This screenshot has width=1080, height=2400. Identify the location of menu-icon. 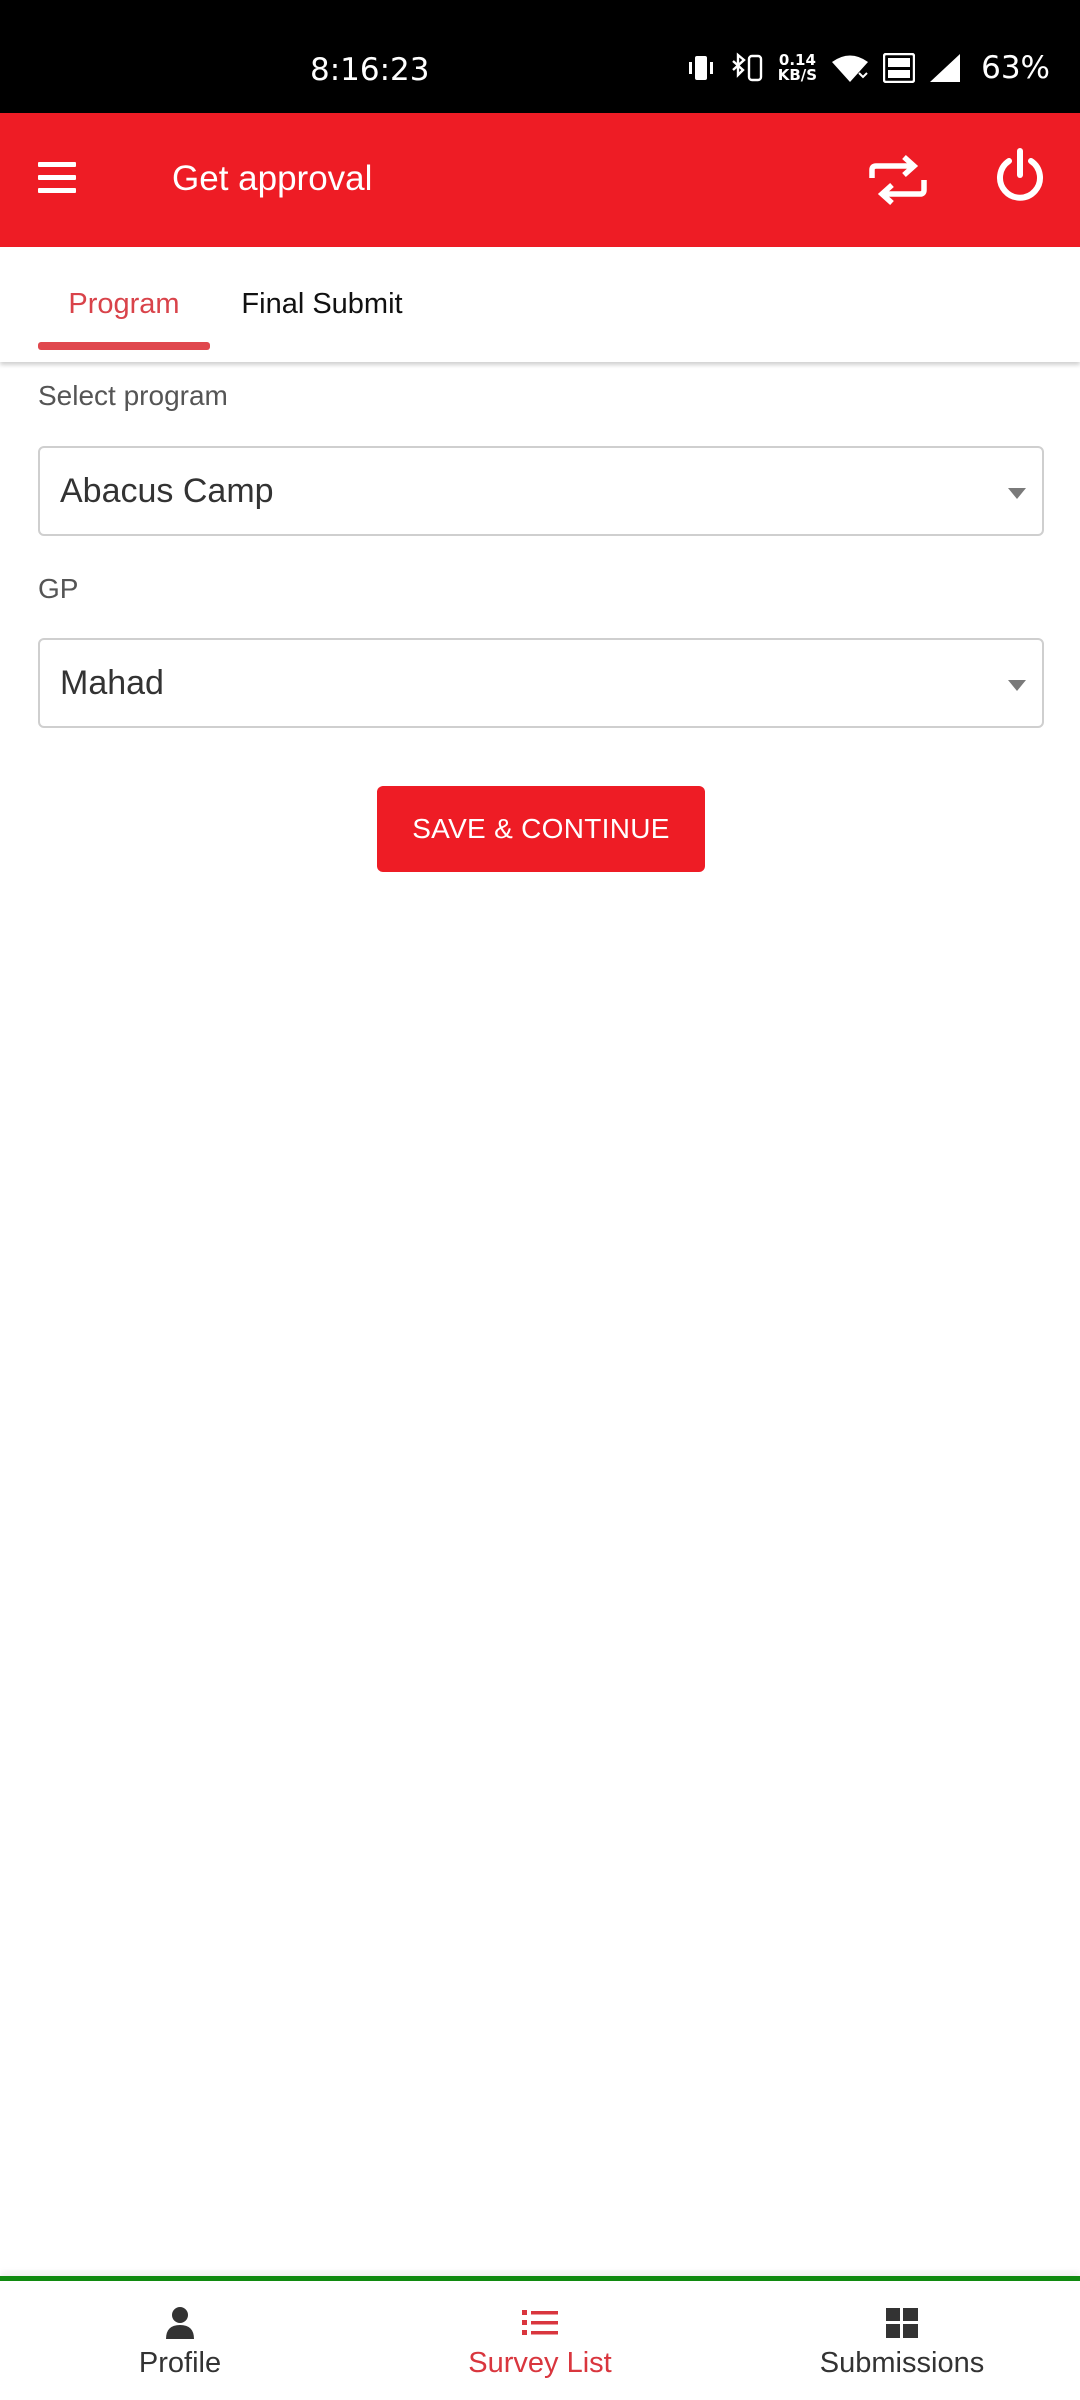
(57, 177).